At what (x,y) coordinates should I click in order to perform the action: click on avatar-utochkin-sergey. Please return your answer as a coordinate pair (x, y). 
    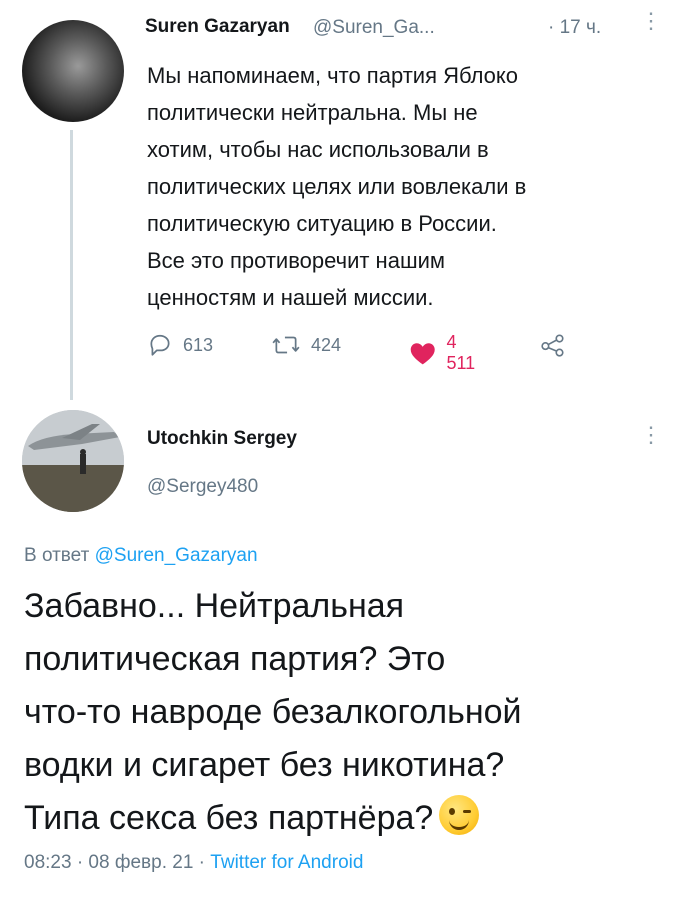
    Looking at the image, I should click on (73, 461).